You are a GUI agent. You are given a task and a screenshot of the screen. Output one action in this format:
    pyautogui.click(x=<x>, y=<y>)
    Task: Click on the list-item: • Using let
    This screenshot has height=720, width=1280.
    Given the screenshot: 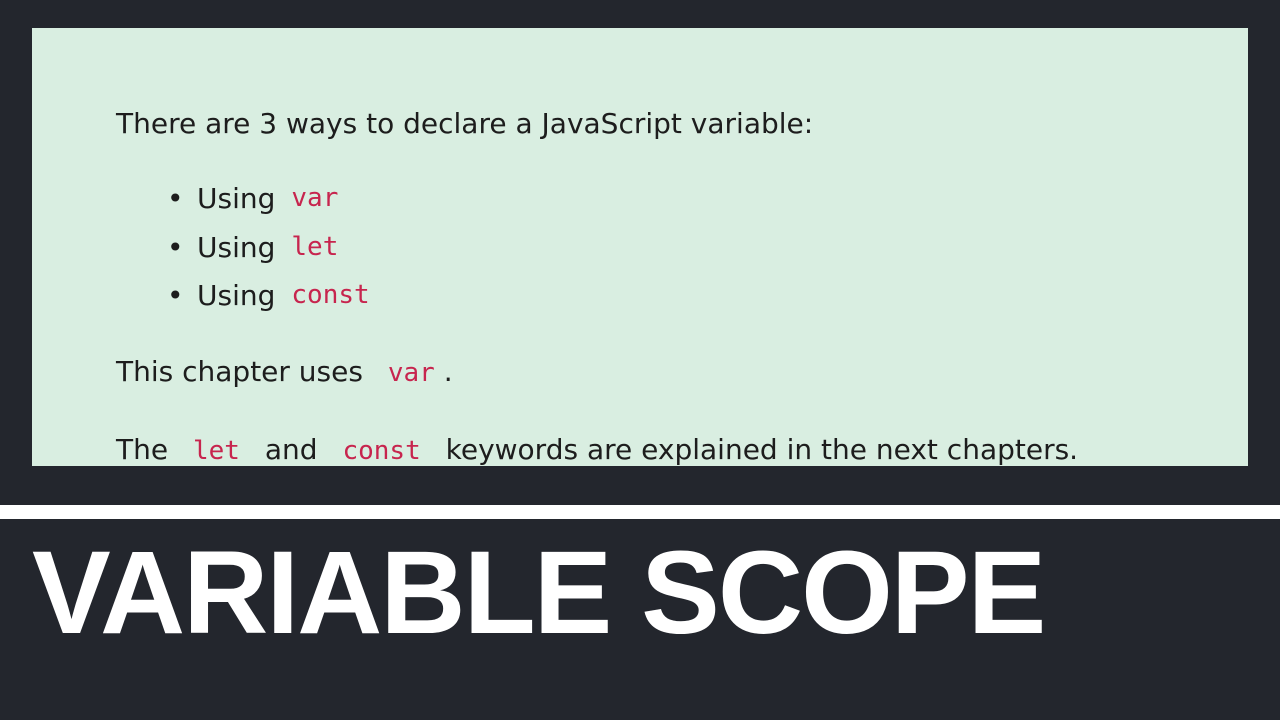 What is the action you would take?
    pyautogui.click(x=268, y=256)
    